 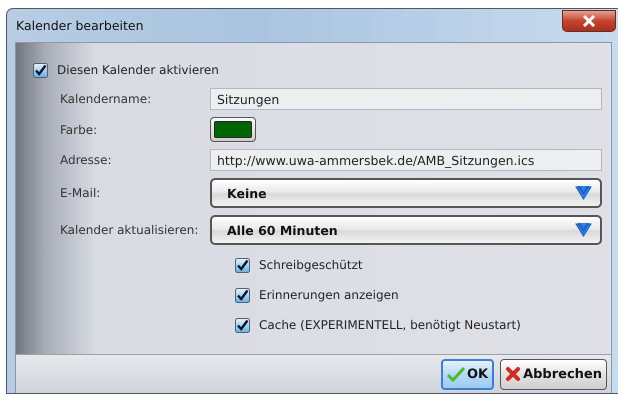 I want to click on field-label: Adresse:, so click(x=86, y=160).